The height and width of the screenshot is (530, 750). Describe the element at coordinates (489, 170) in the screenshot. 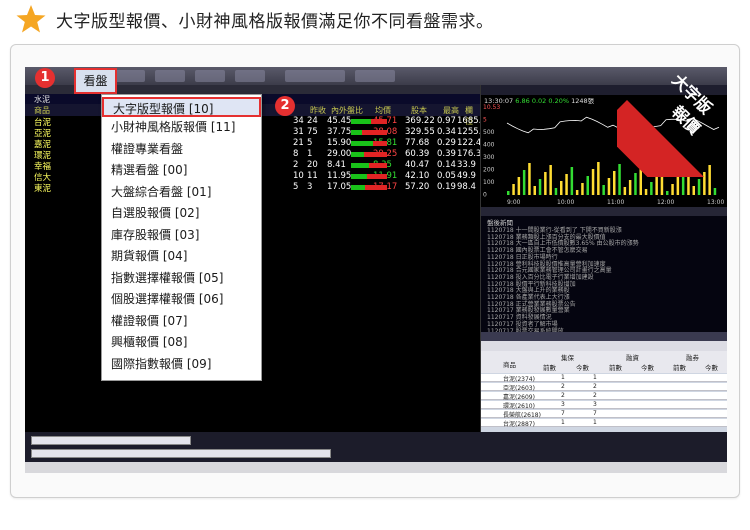

I see `y-tick-label: 200` at that location.